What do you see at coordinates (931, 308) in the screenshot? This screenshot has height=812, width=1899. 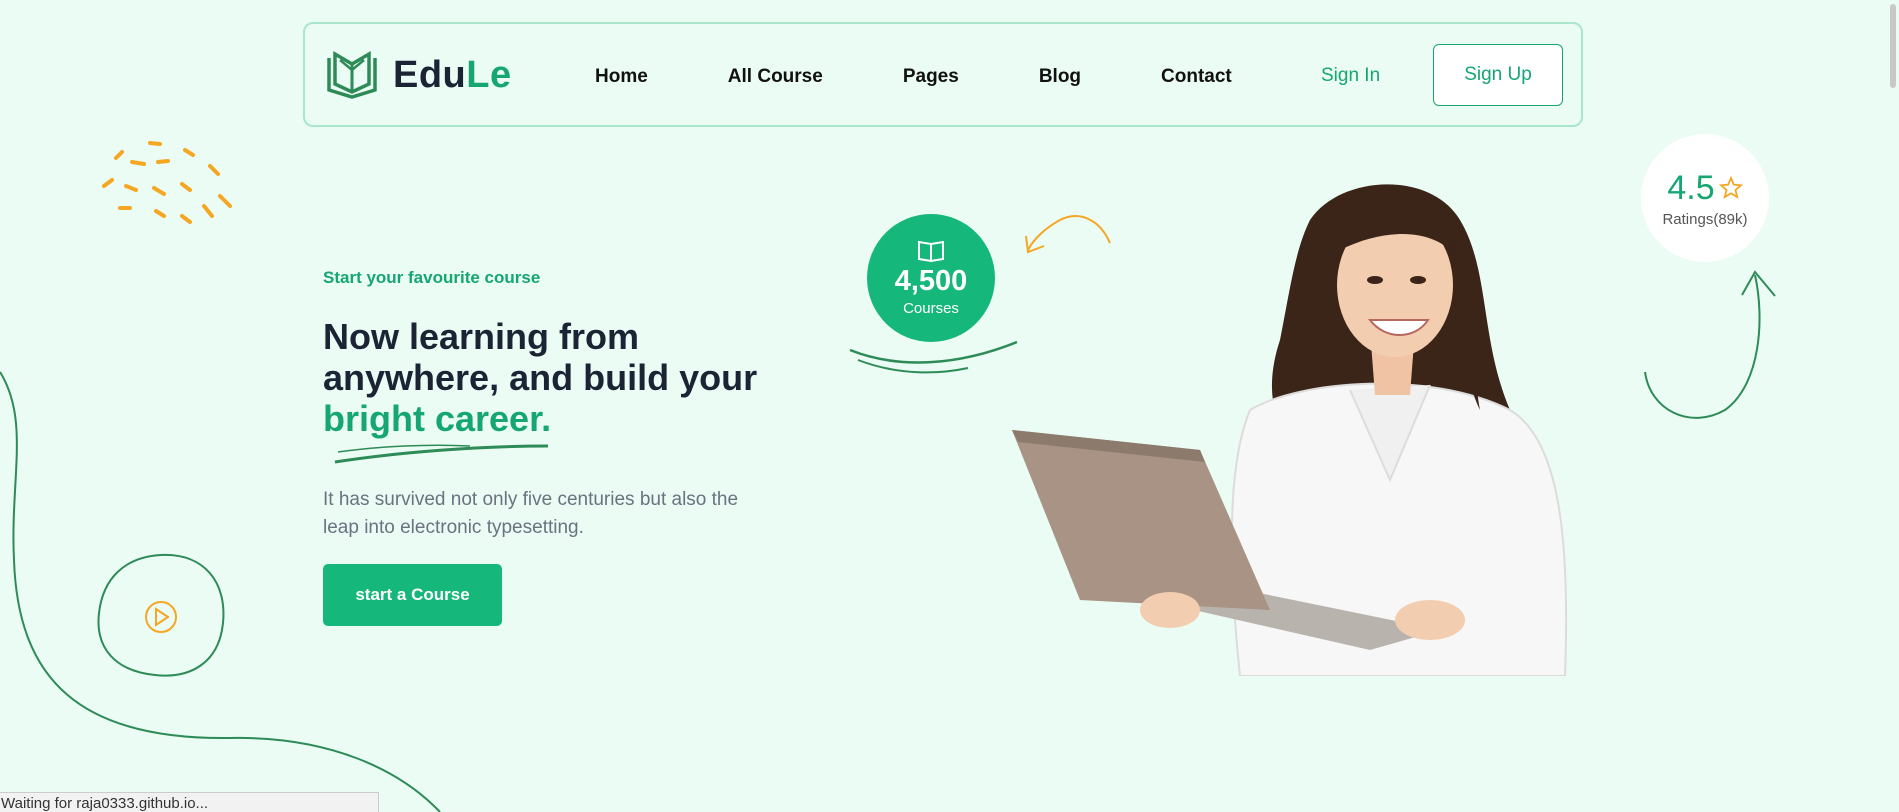 I see `courses-label: Courses` at bounding box center [931, 308].